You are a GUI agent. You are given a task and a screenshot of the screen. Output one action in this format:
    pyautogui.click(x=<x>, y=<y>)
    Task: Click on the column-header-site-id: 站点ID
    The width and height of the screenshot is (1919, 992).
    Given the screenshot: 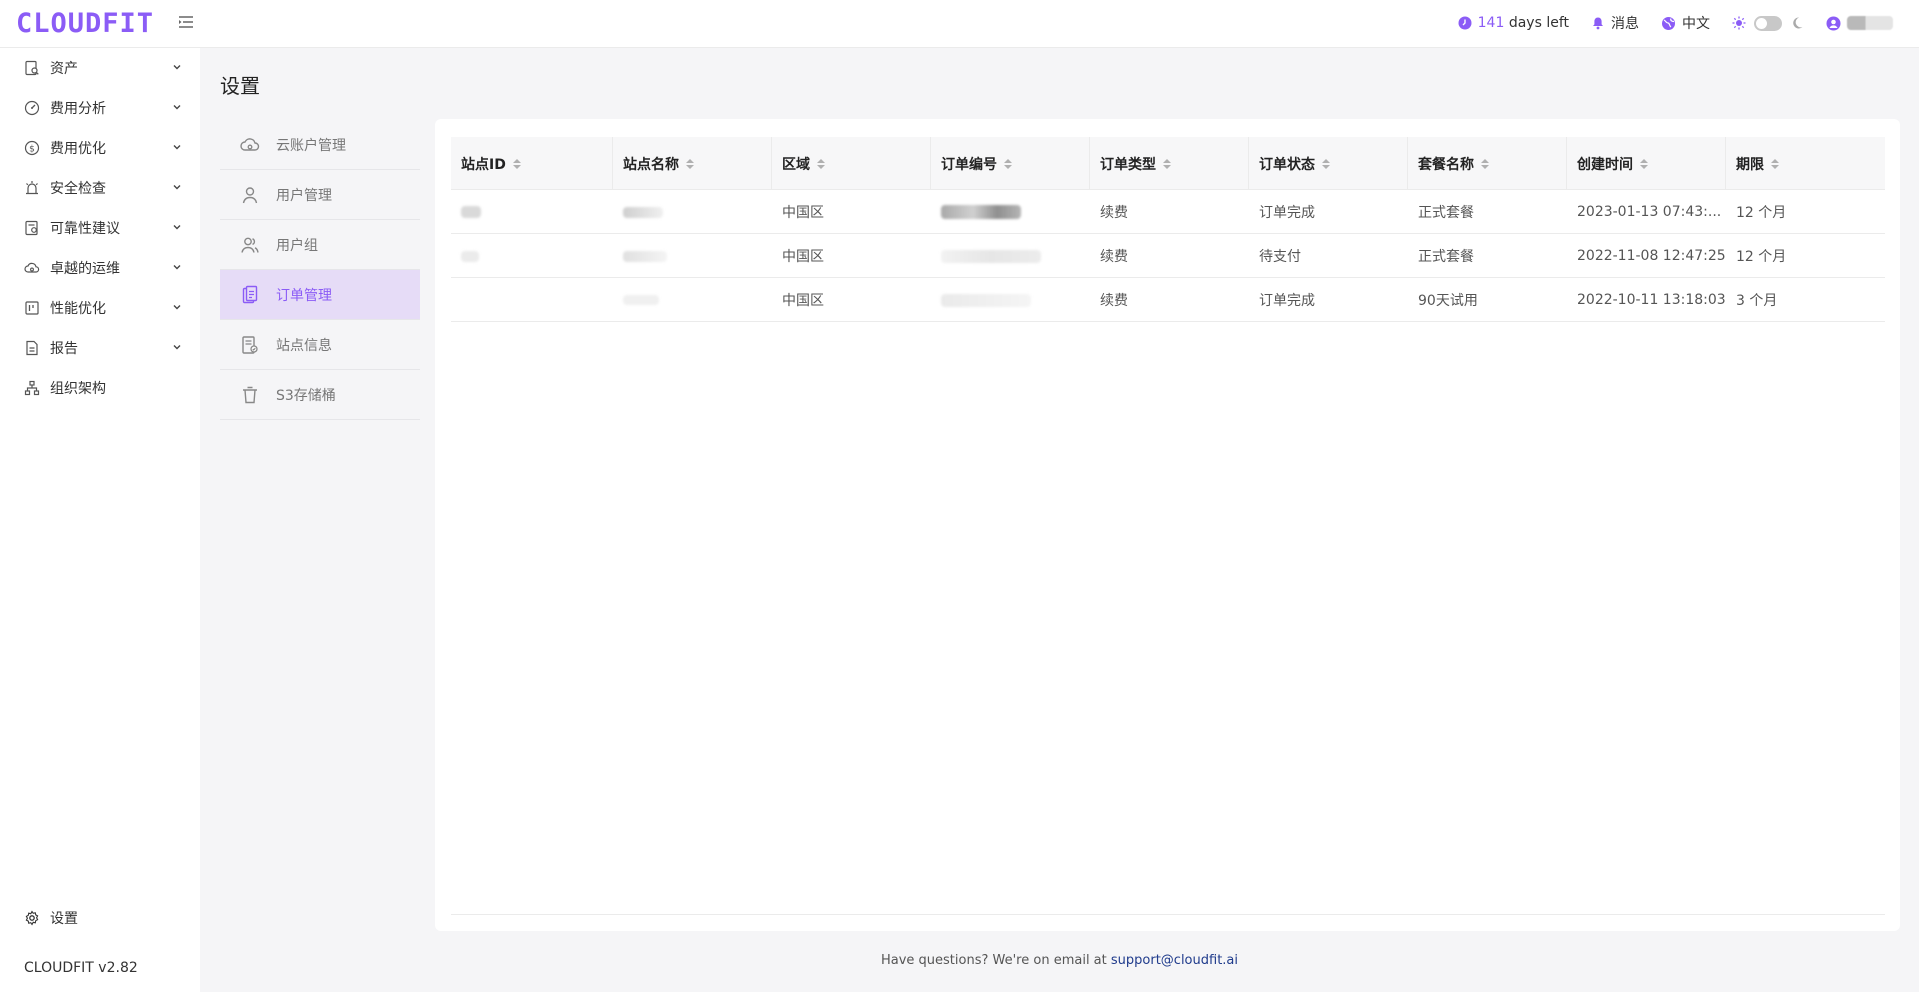 What is the action you would take?
    pyautogui.click(x=532, y=163)
    